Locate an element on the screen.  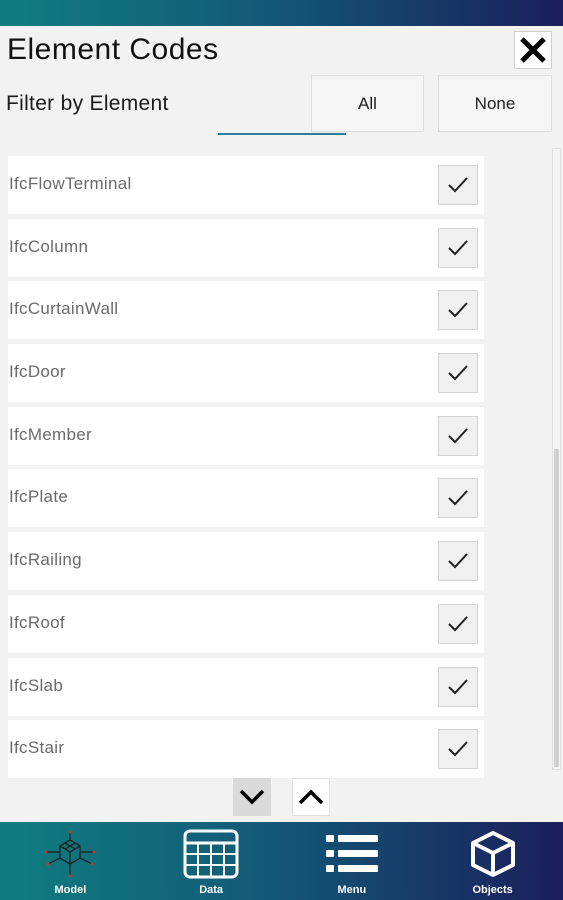
list-item: IfcDoor is located at coordinates (246, 373).